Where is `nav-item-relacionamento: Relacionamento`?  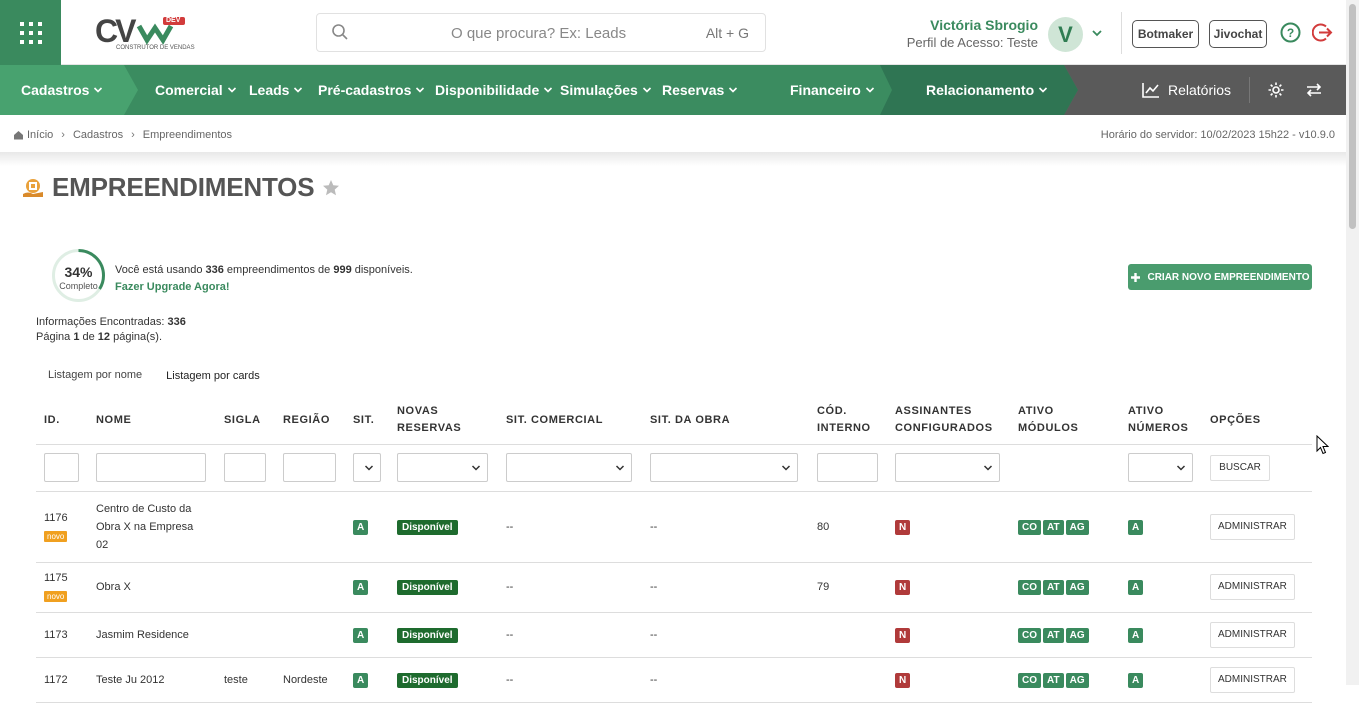
nav-item-relacionamento: Relacionamento is located at coordinates (987, 90).